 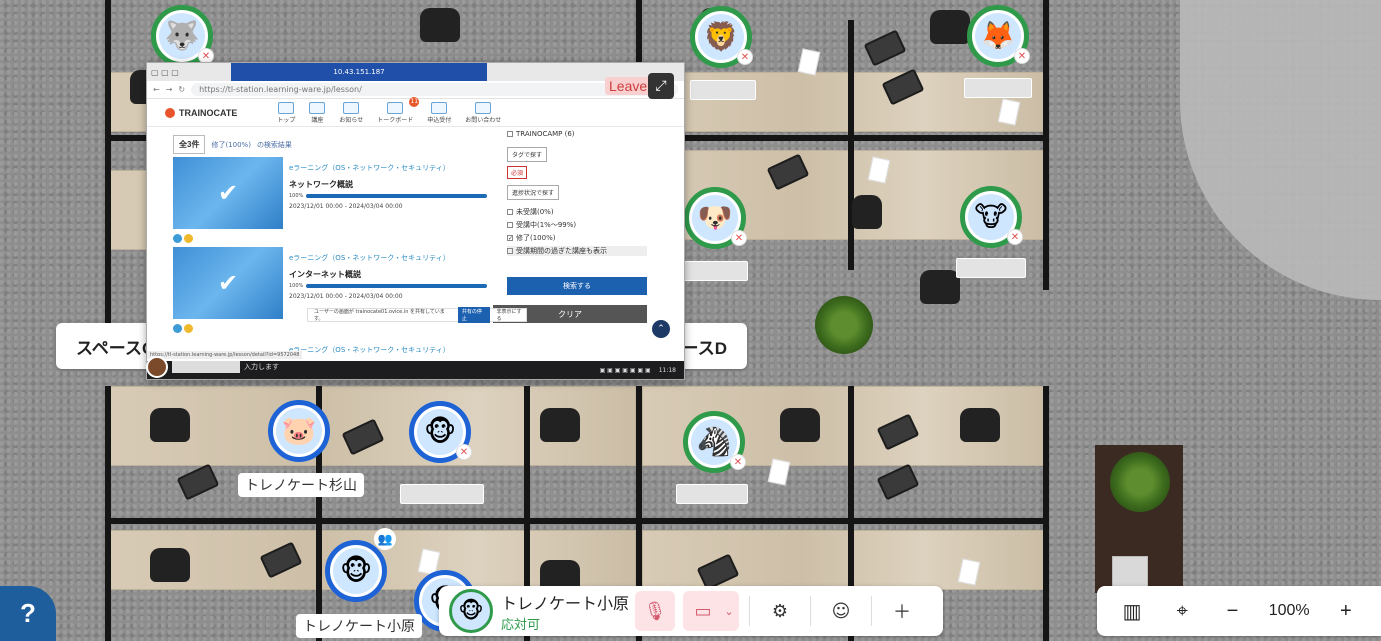 I want to click on logo-text: TRAINOCATE, so click(x=208, y=112).